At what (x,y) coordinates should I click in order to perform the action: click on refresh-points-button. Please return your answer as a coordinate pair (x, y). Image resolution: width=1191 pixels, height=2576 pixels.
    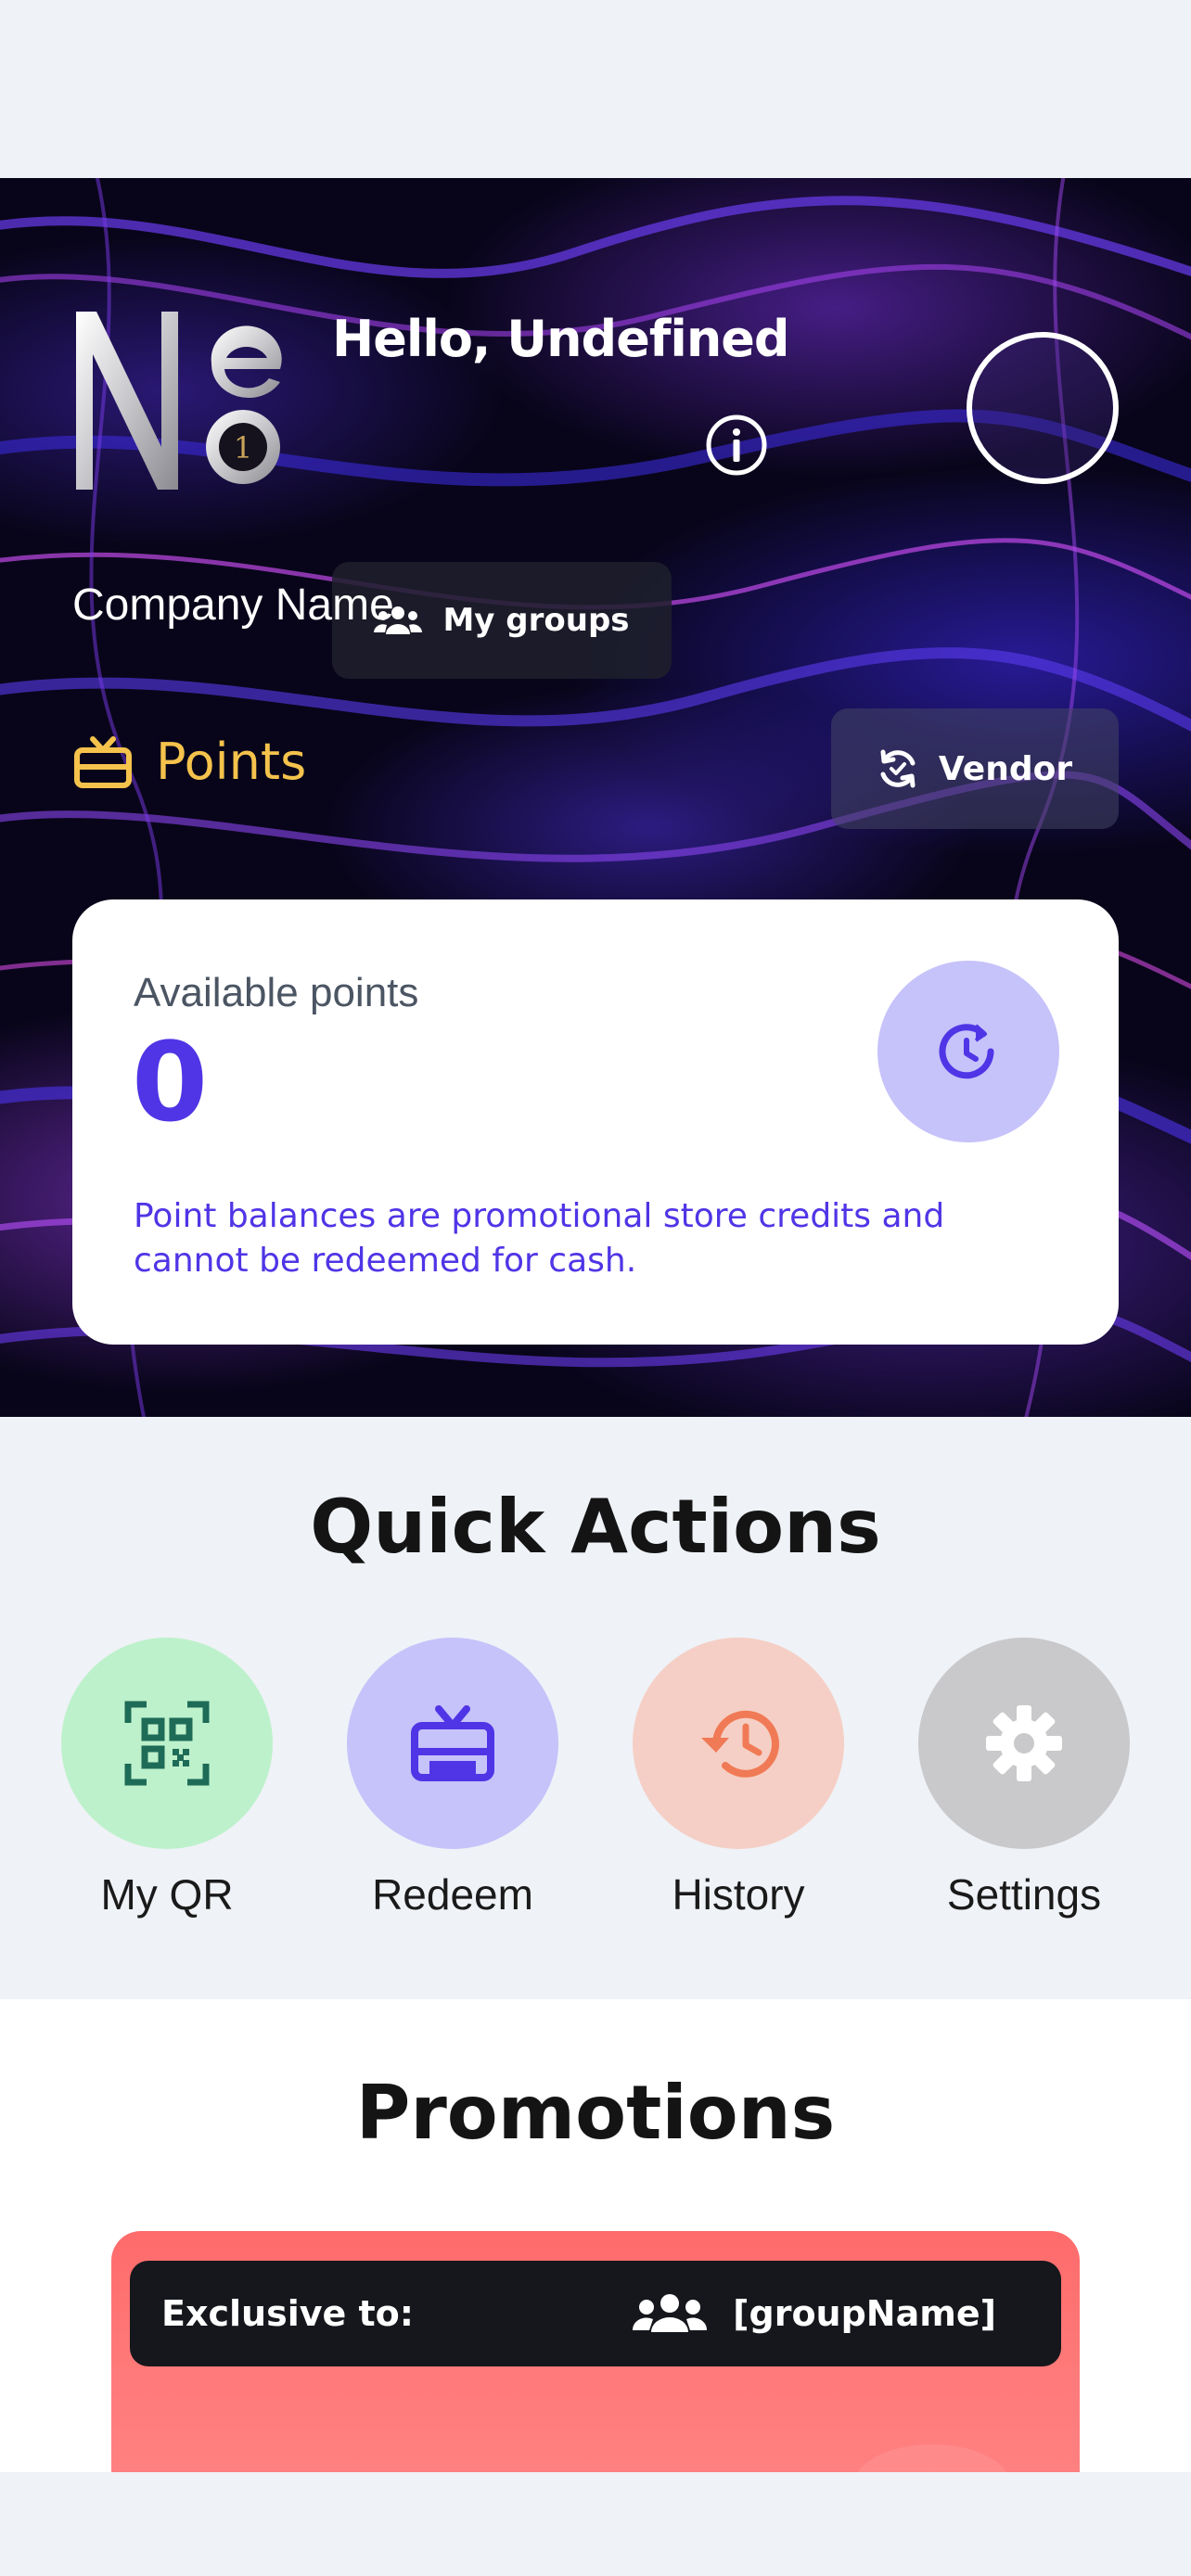
    Looking at the image, I should click on (968, 1051).